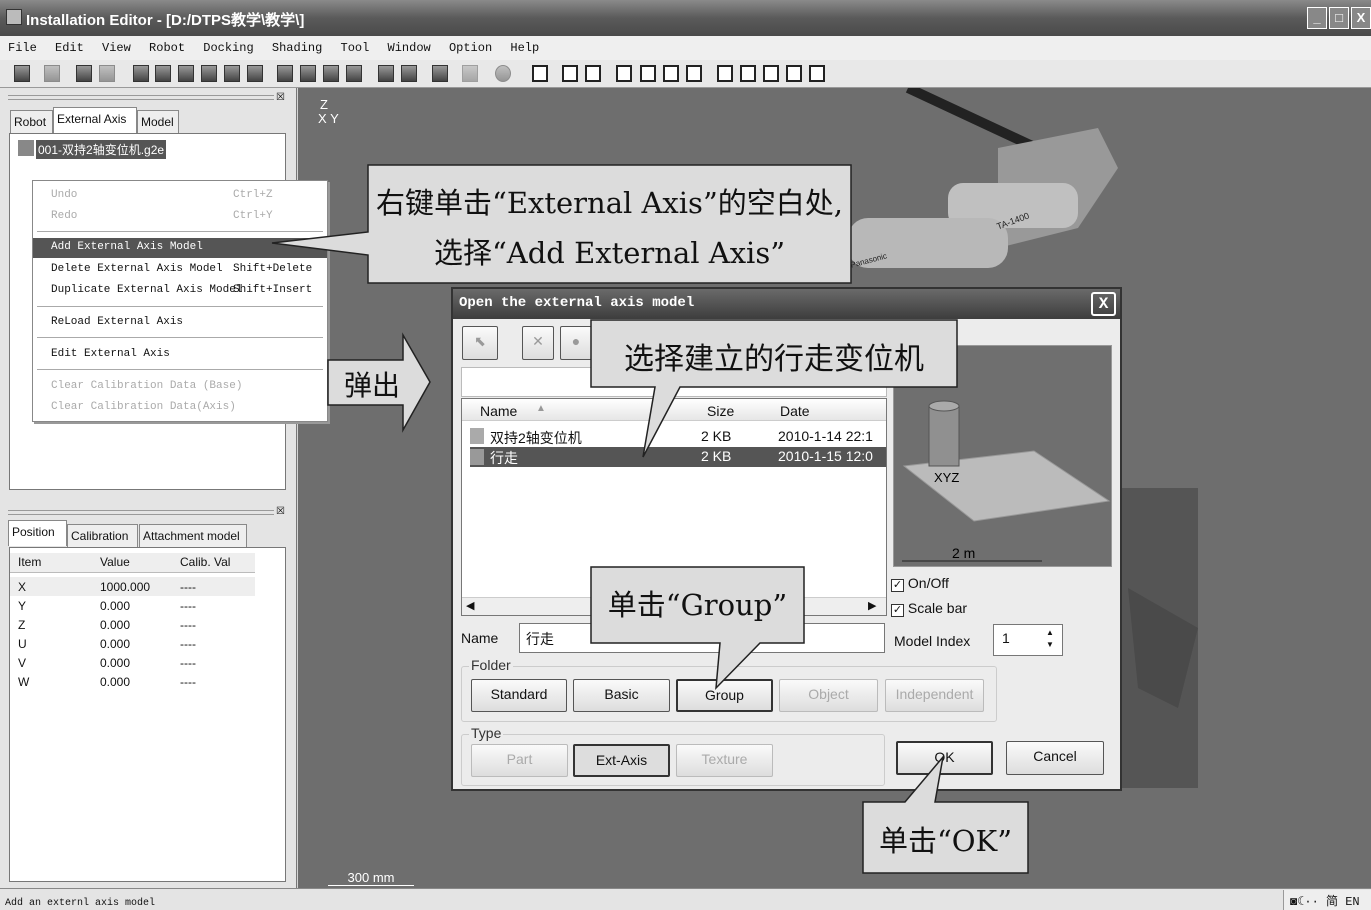 The image size is (1371, 910). I want to click on robot-tool4-icon, so click(209, 73).